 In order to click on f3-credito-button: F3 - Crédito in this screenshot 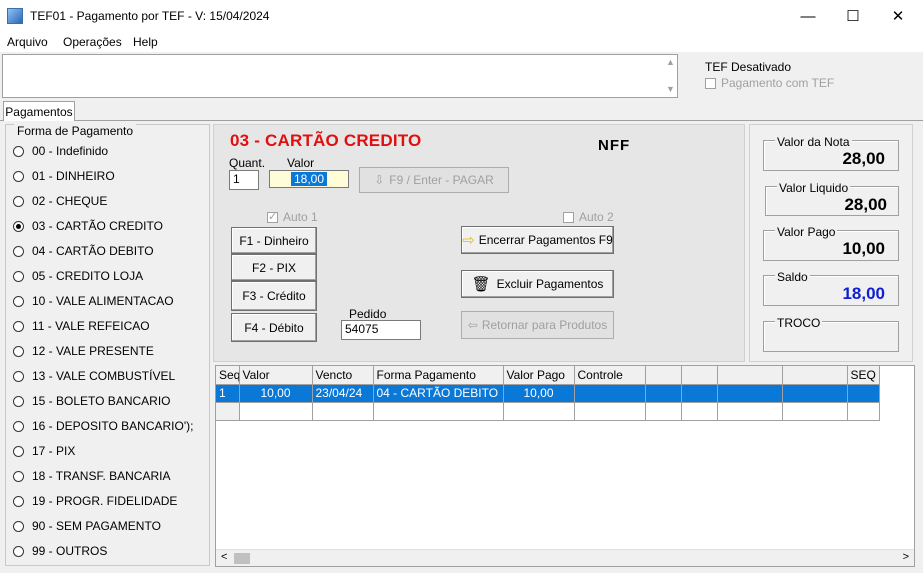, I will do `click(274, 296)`.